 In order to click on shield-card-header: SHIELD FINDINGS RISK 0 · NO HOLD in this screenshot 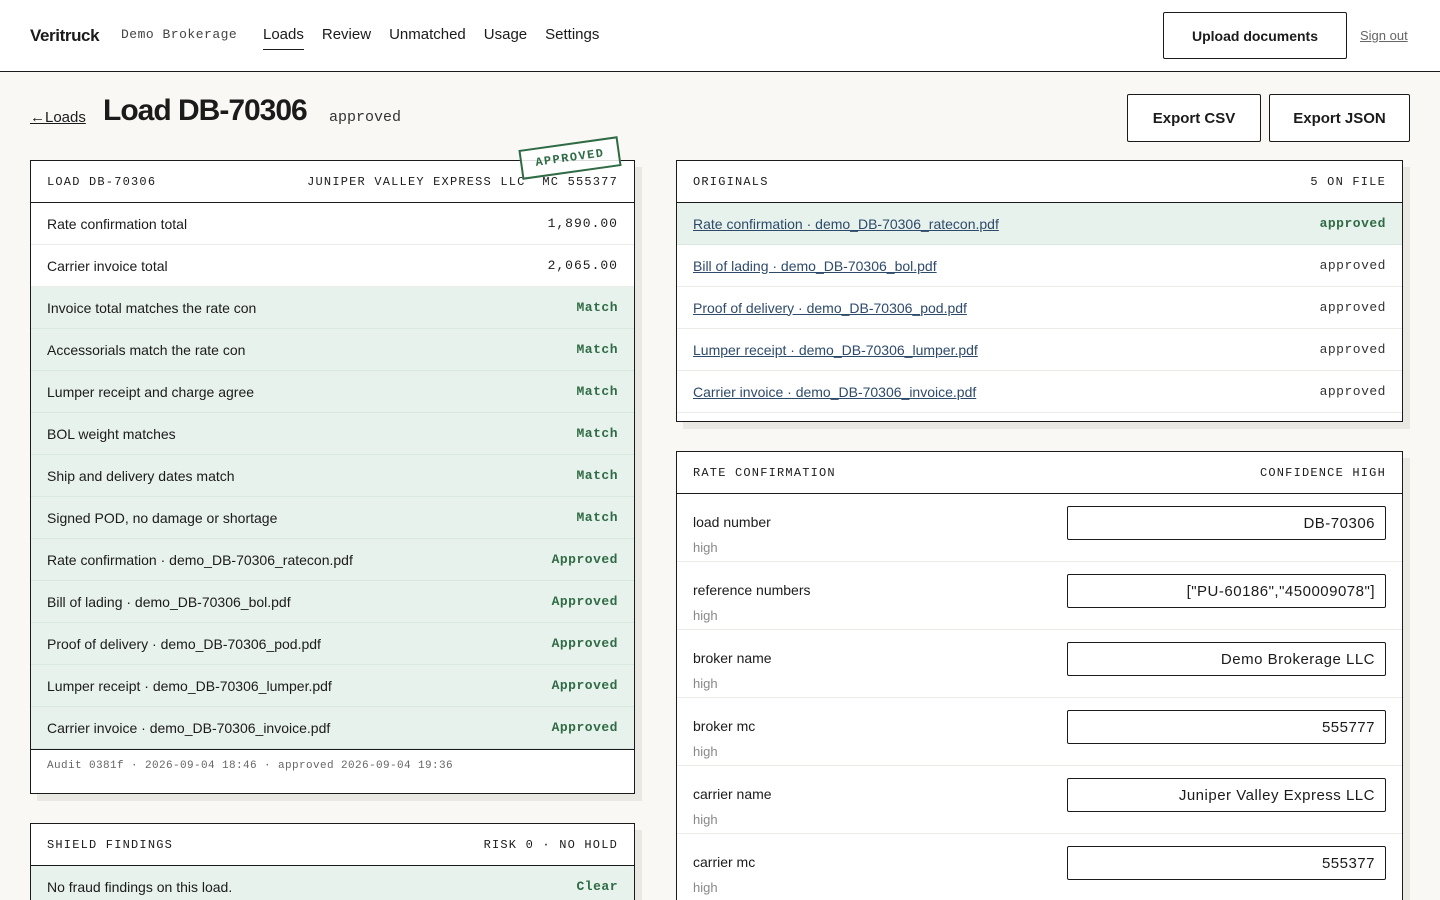, I will do `click(332, 845)`.